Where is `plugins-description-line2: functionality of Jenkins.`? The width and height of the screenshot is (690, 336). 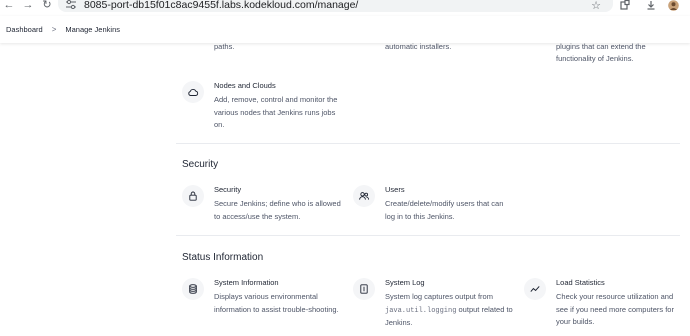
plugins-description-line2: functionality of Jenkins. is located at coordinates (595, 58).